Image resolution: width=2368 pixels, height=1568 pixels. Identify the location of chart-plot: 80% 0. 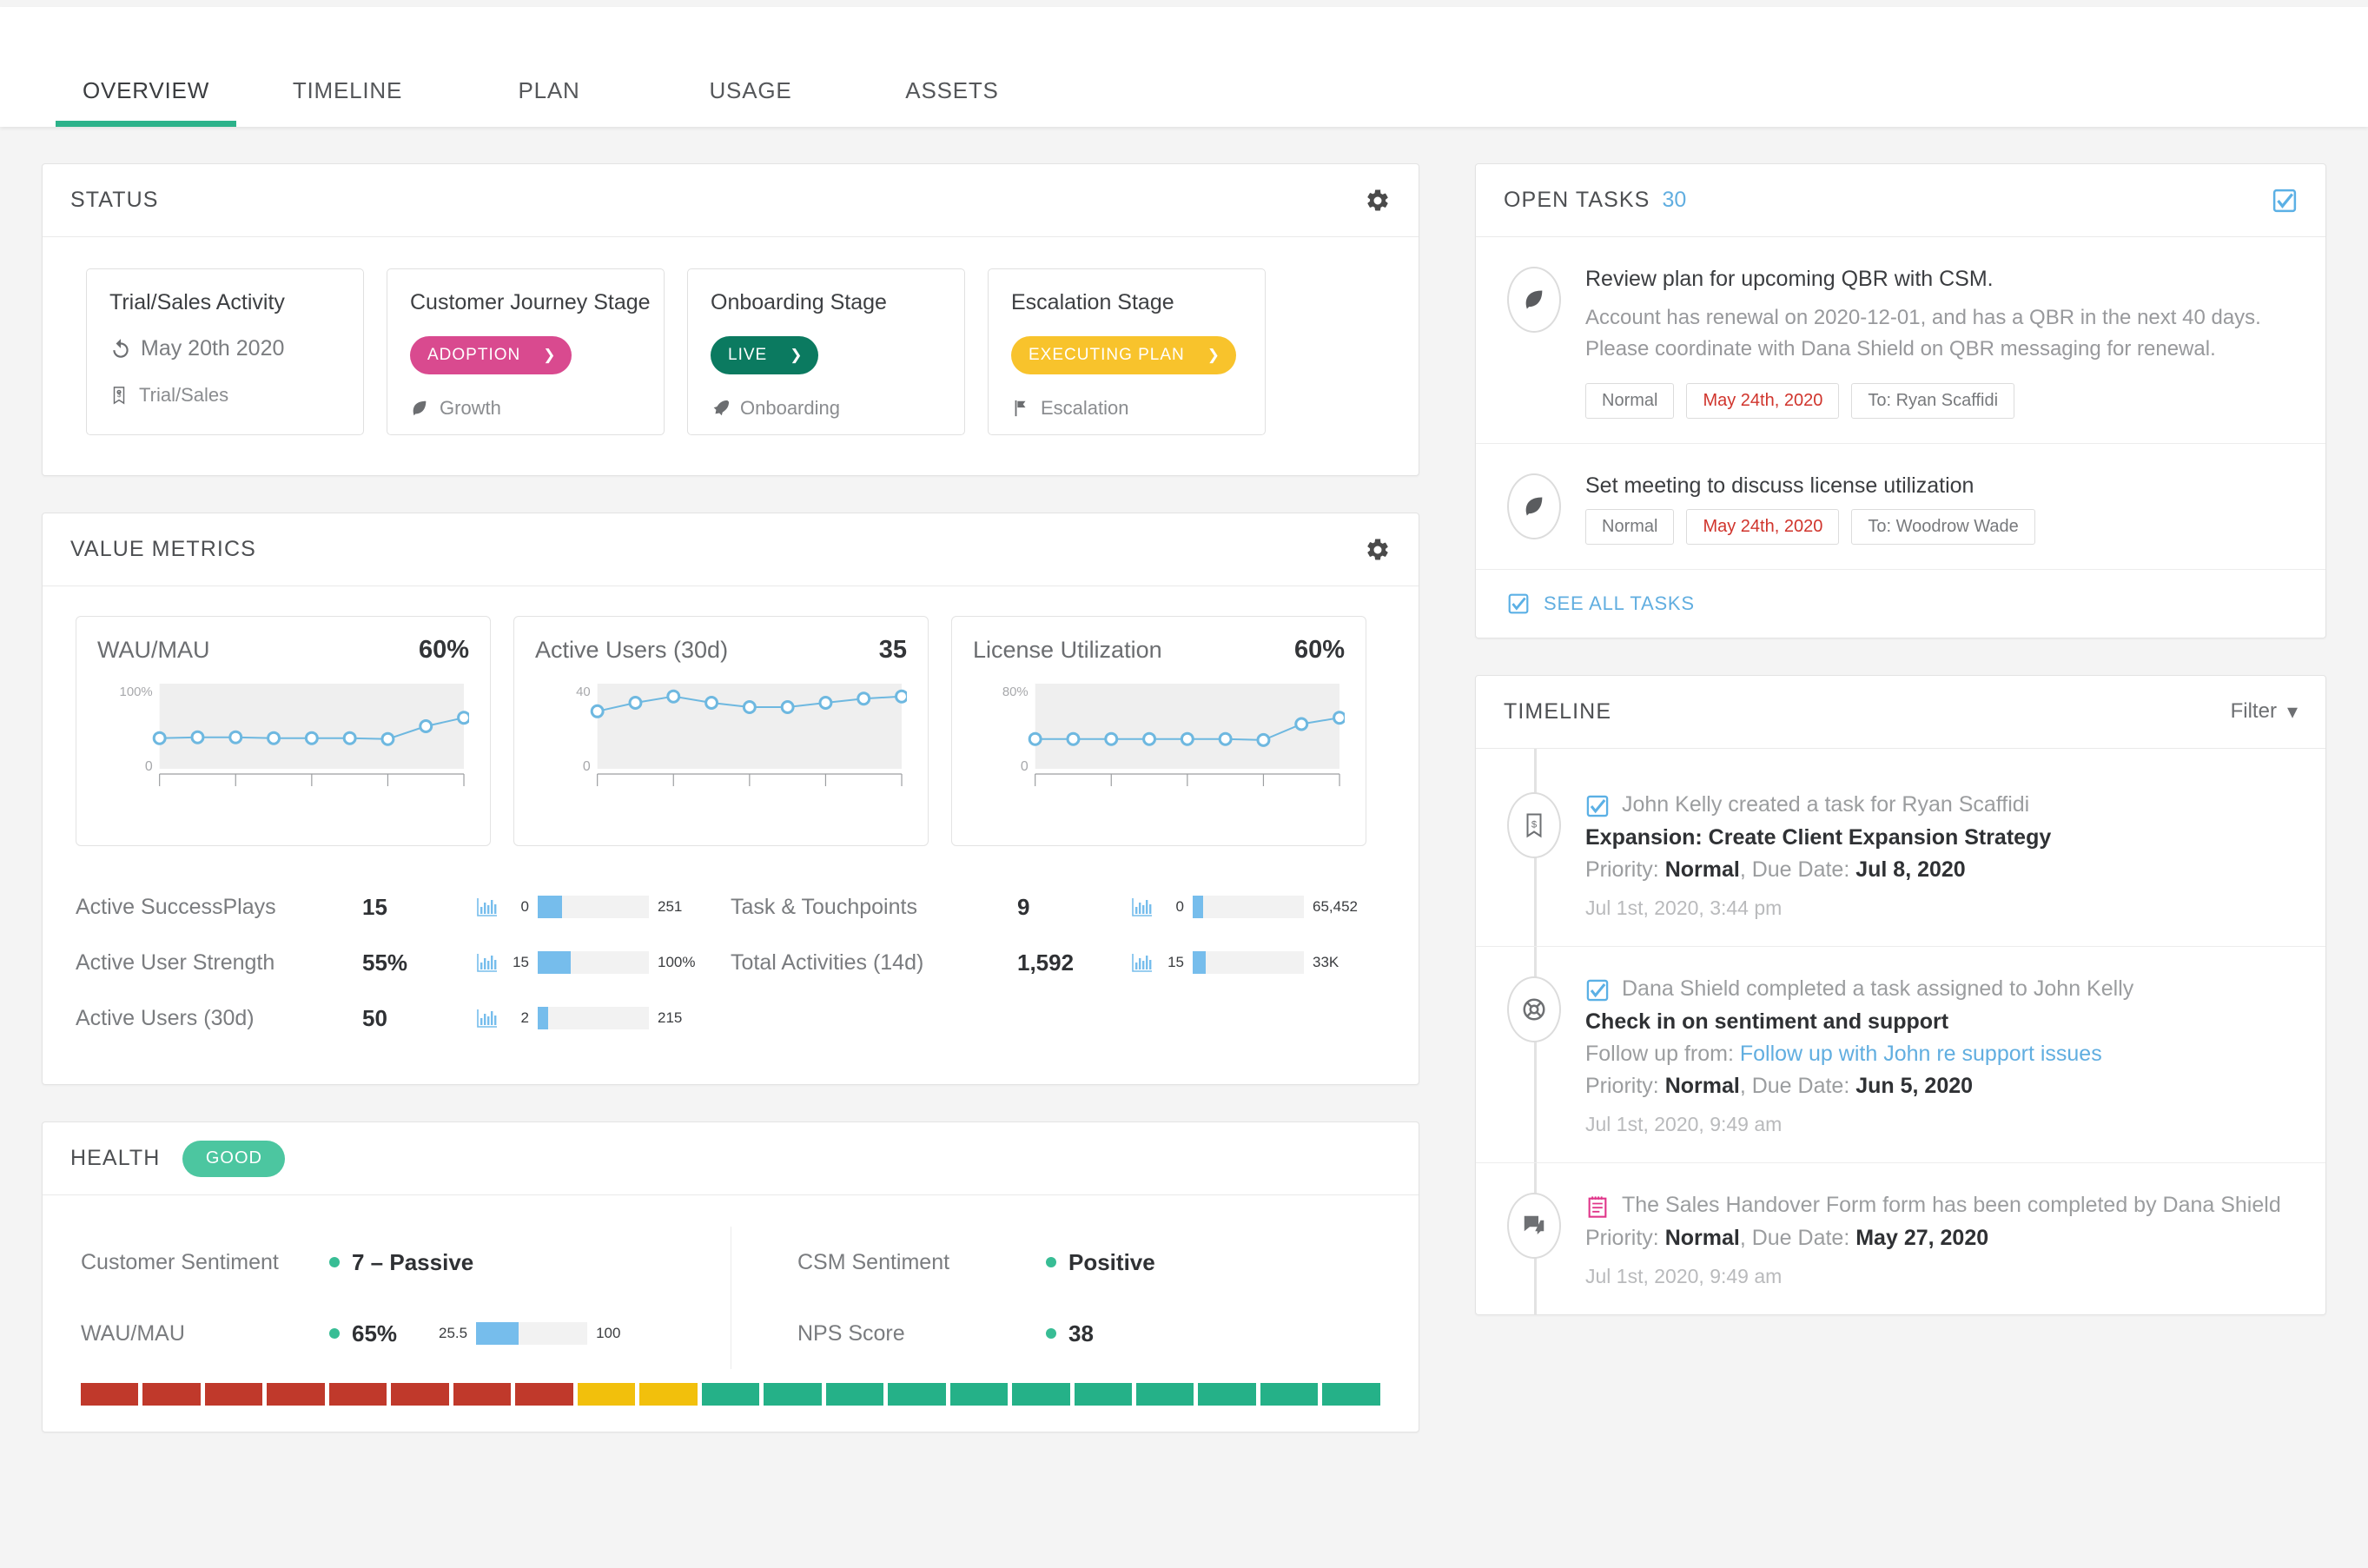
(1159, 737).